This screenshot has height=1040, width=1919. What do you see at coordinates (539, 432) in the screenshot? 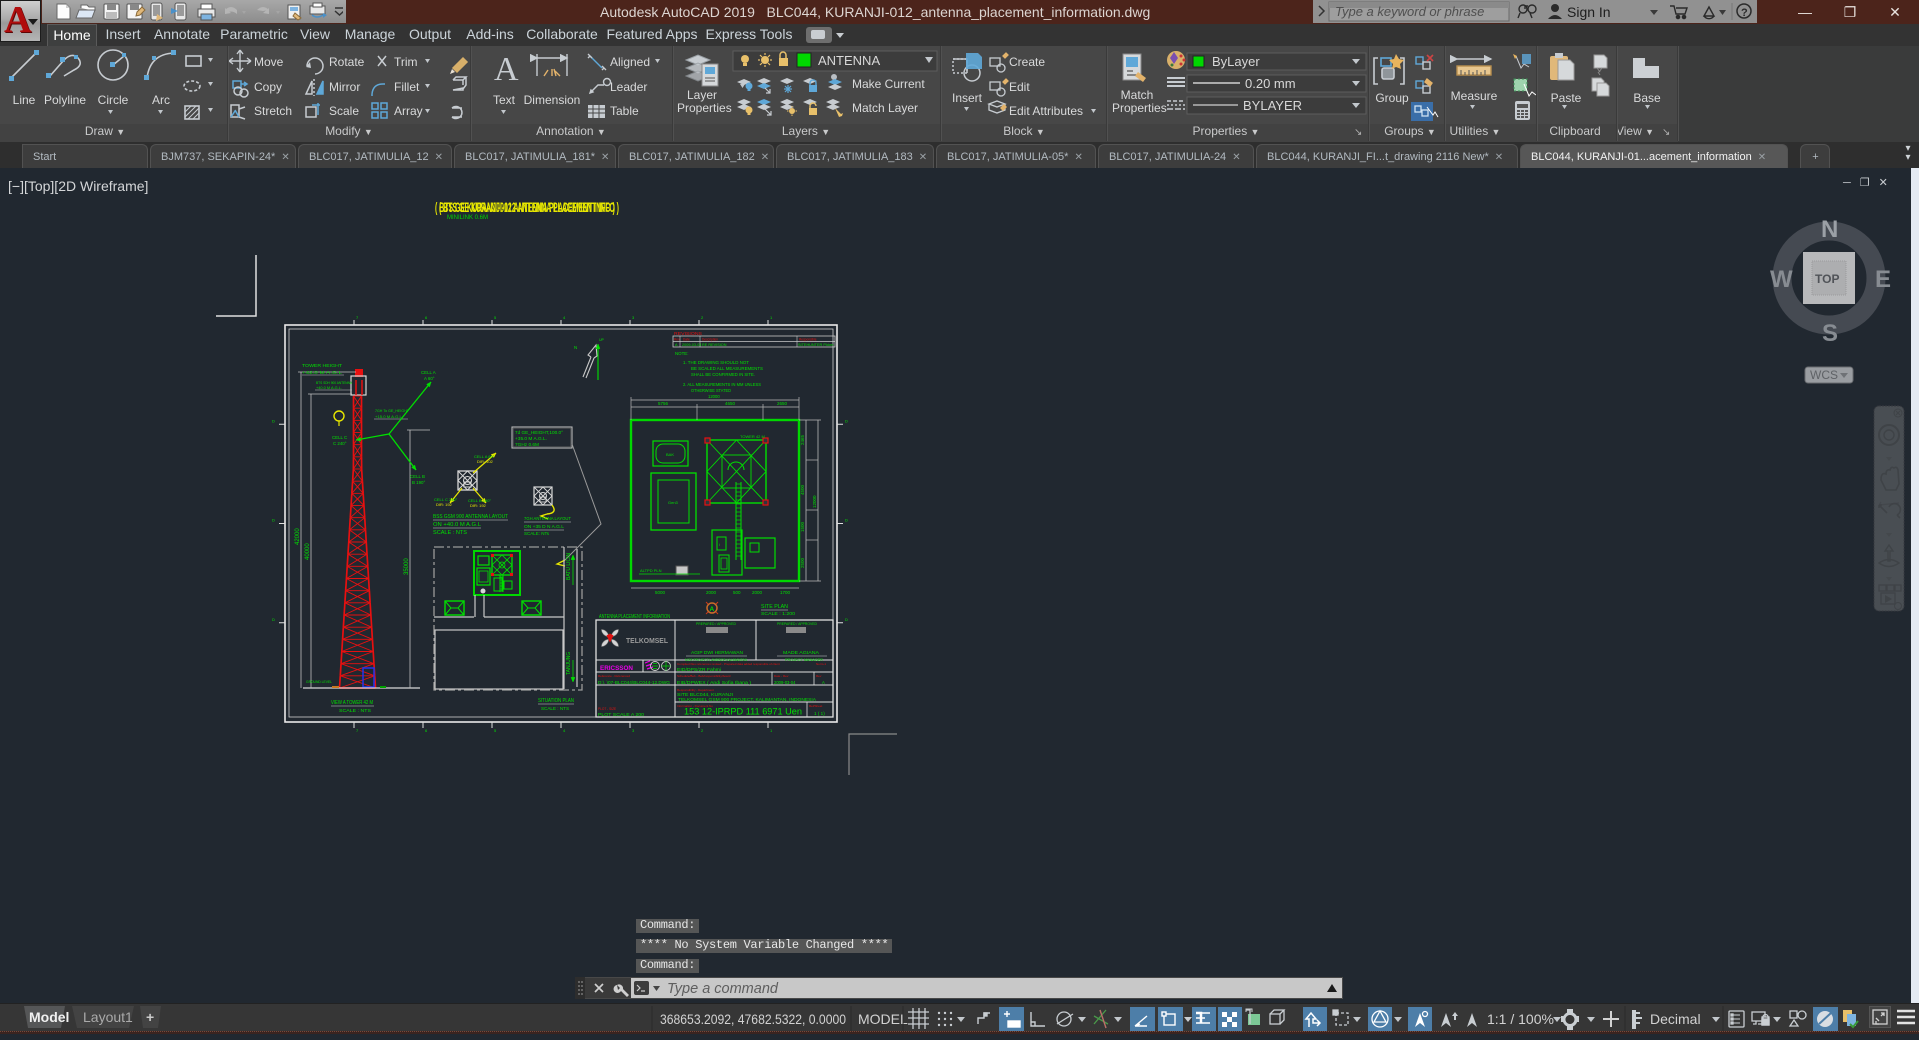
I see `svg-text: 7d GE_HEIGHT,100.0°` at bounding box center [539, 432].